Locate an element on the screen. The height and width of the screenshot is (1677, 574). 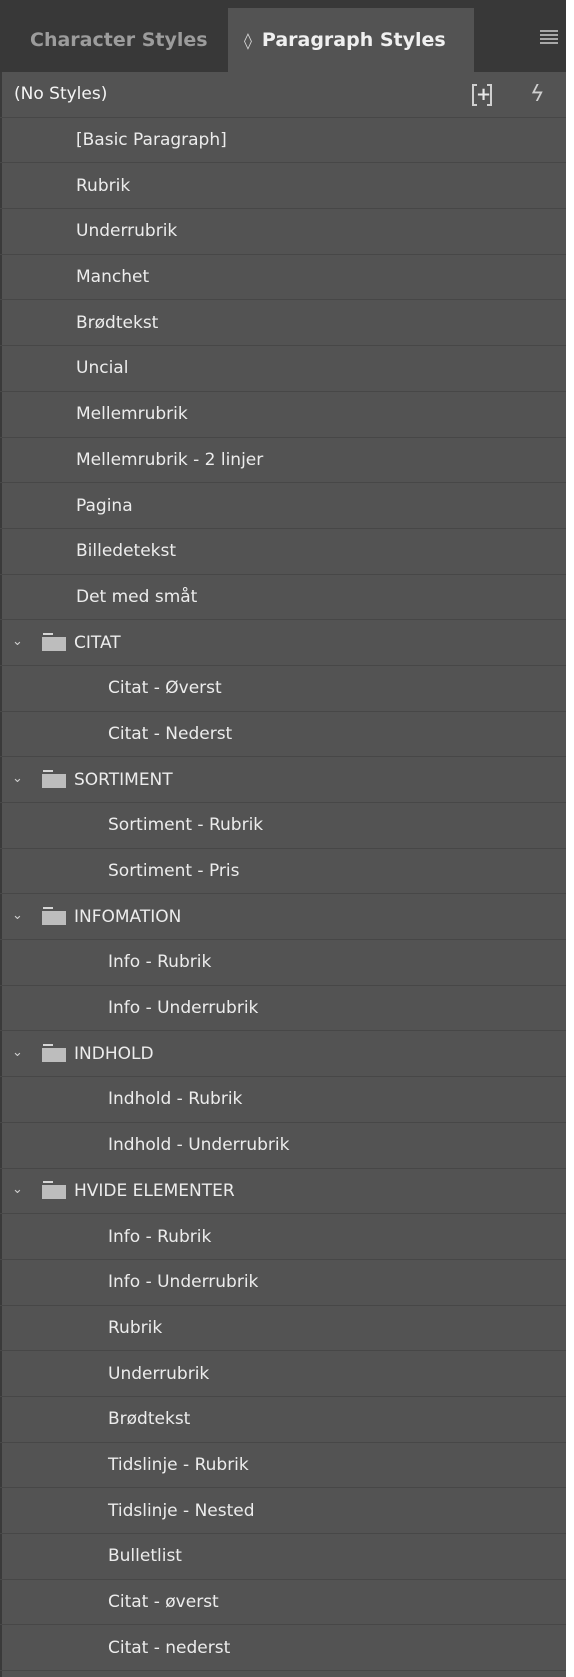
new-style-group-icon: + is located at coordinates (482, 95).